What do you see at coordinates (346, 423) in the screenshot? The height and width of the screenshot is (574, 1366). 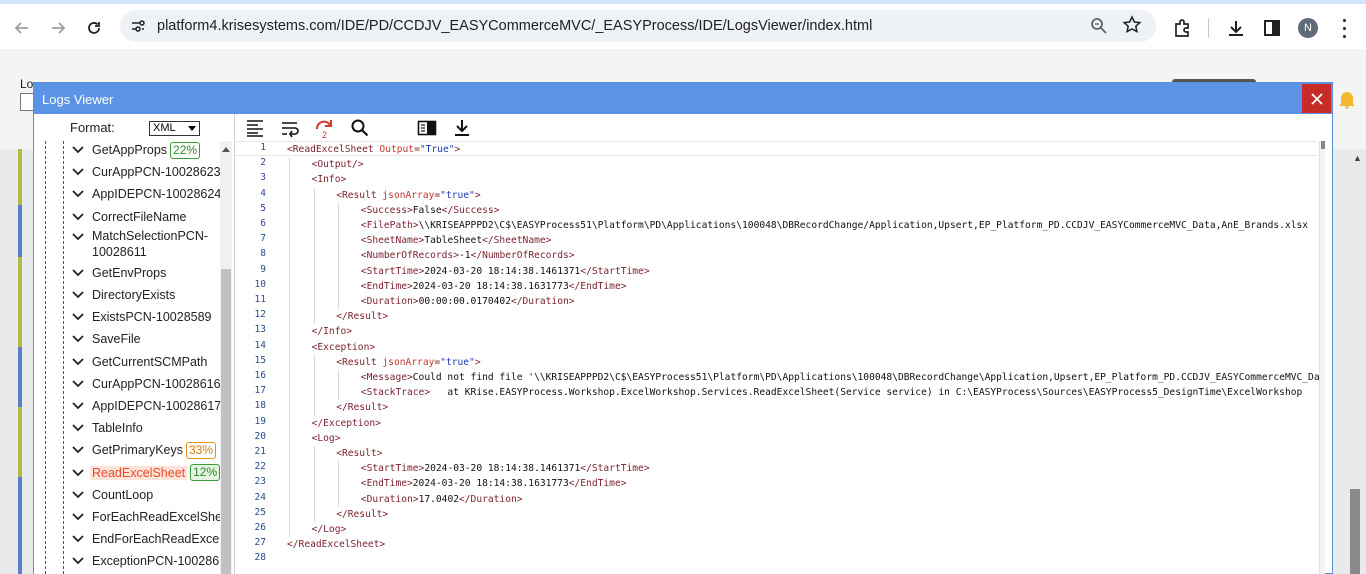 I see `code-line: </Exception>` at bounding box center [346, 423].